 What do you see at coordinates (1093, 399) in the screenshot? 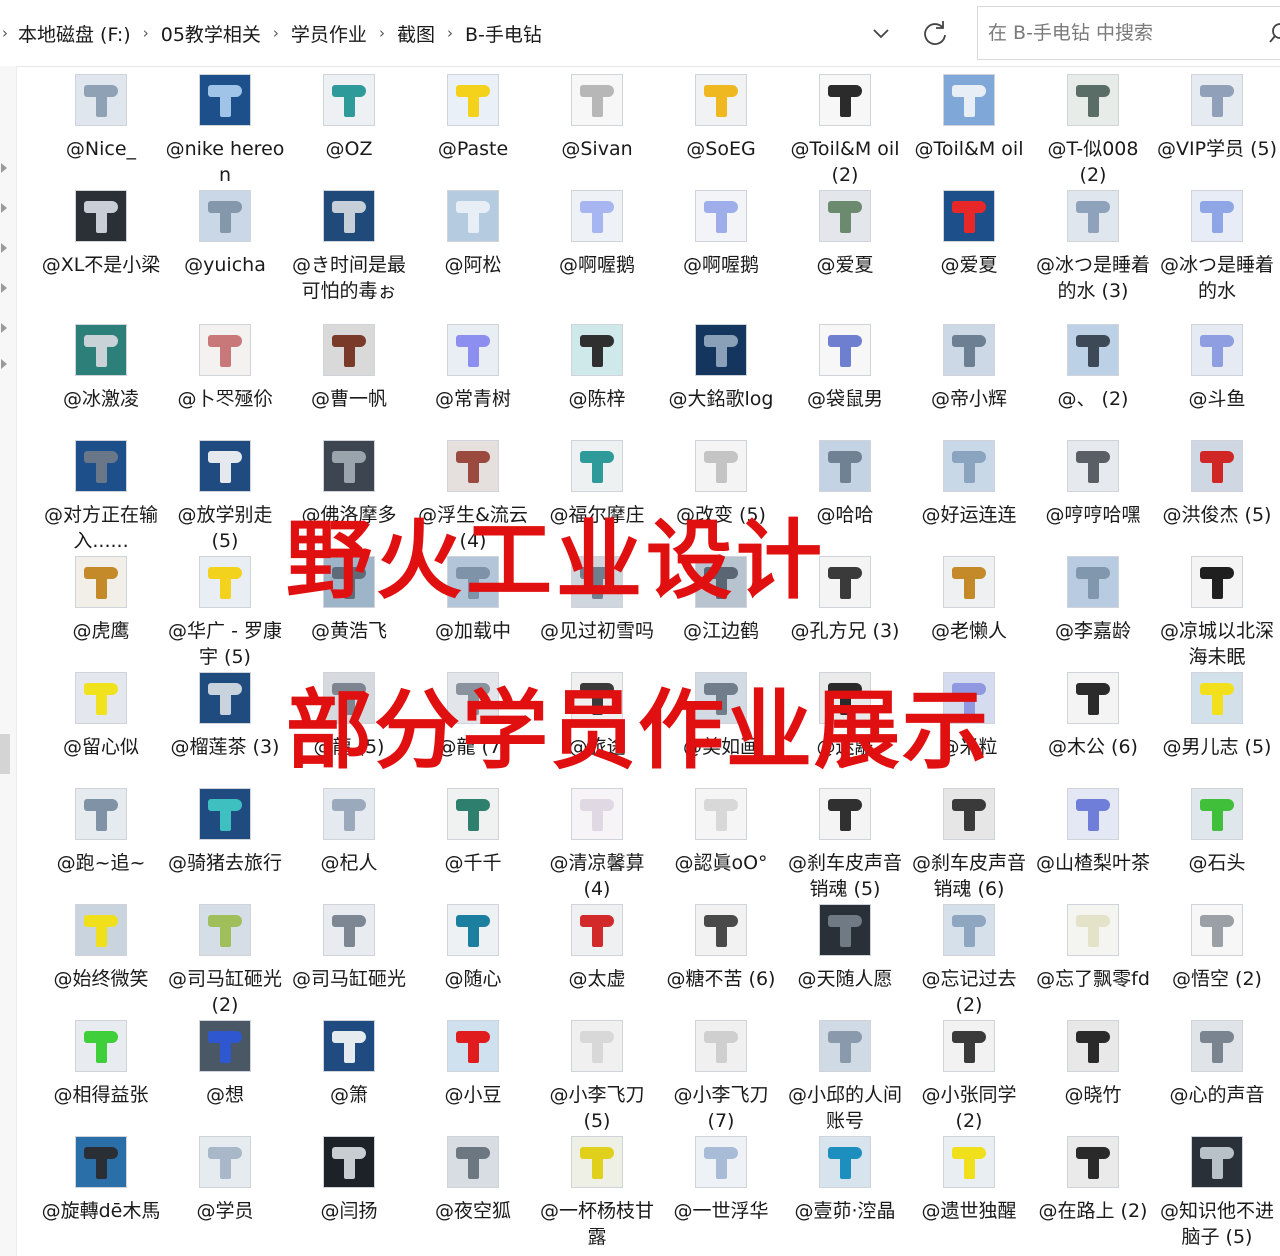
I see `file-name: @、 (2)` at bounding box center [1093, 399].